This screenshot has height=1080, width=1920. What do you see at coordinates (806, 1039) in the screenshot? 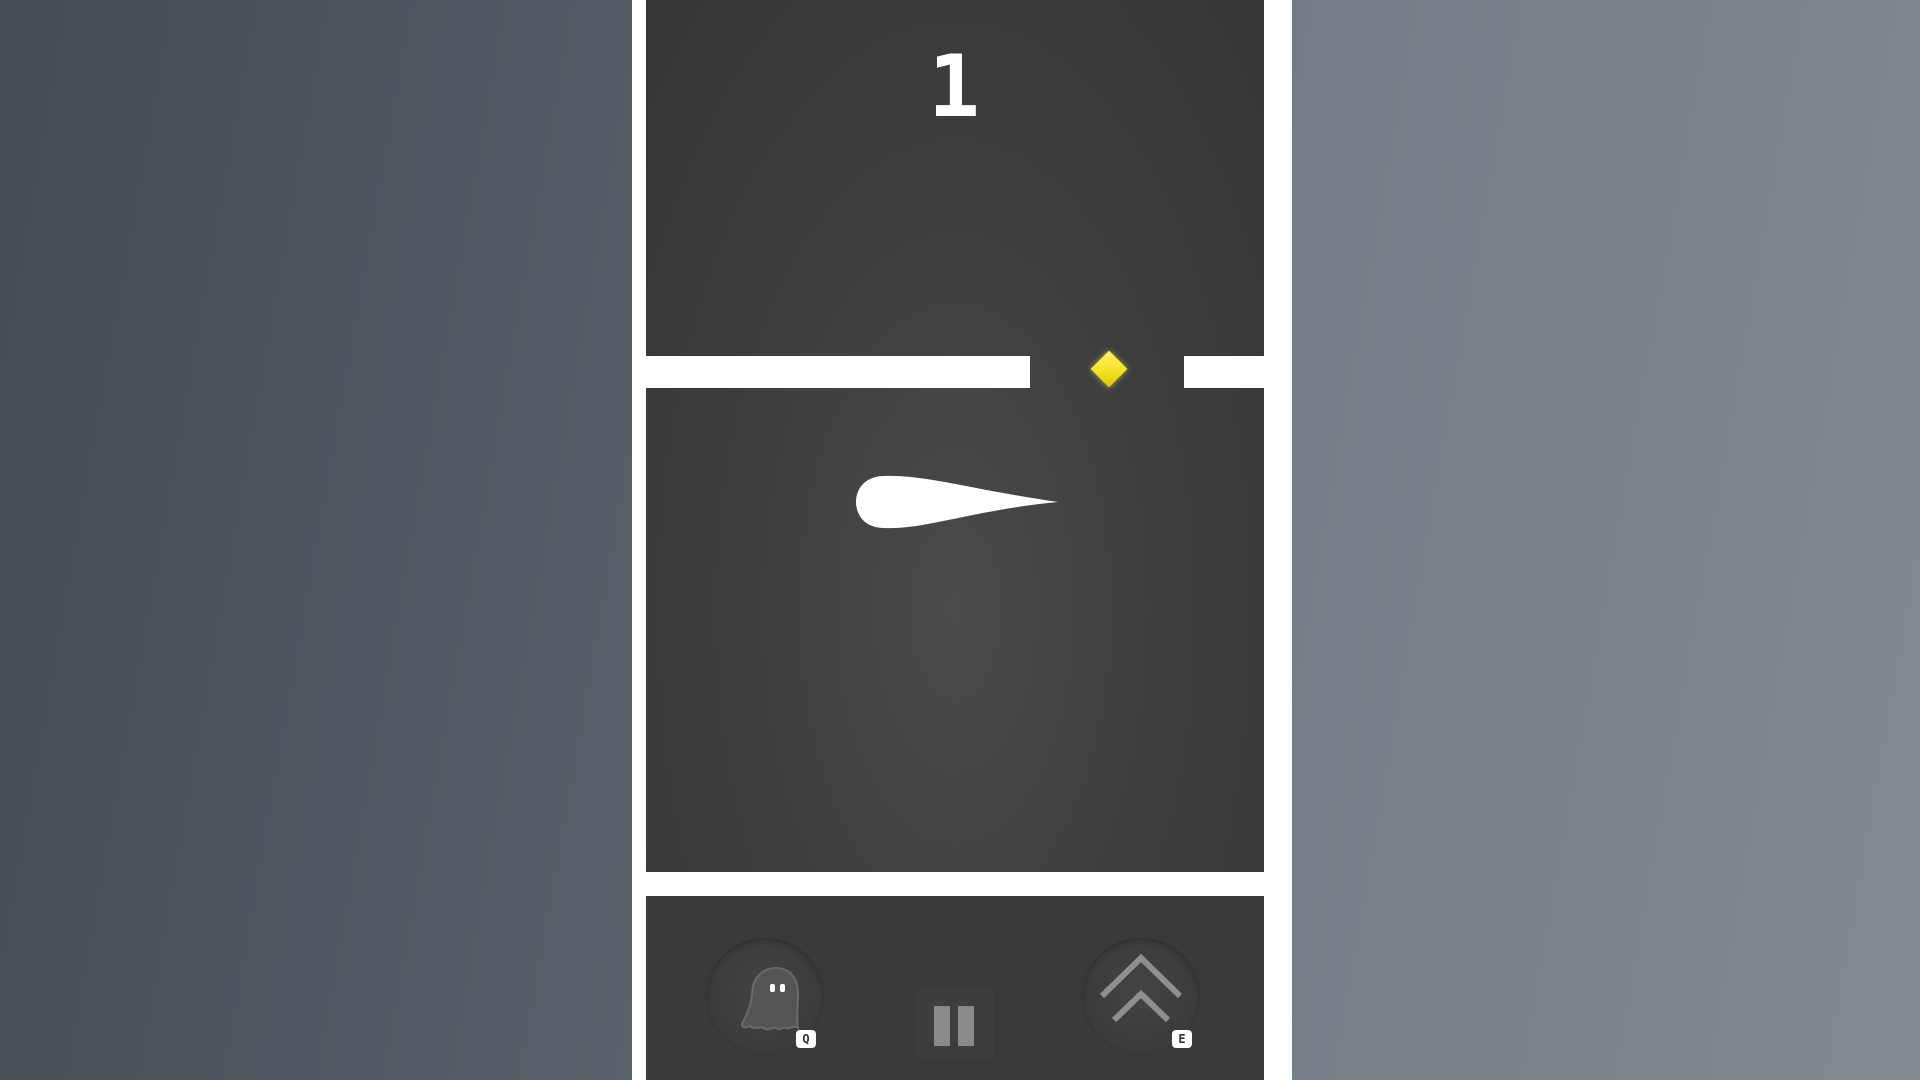
I see `ghost-key-badge: Q` at bounding box center [806, 1039].